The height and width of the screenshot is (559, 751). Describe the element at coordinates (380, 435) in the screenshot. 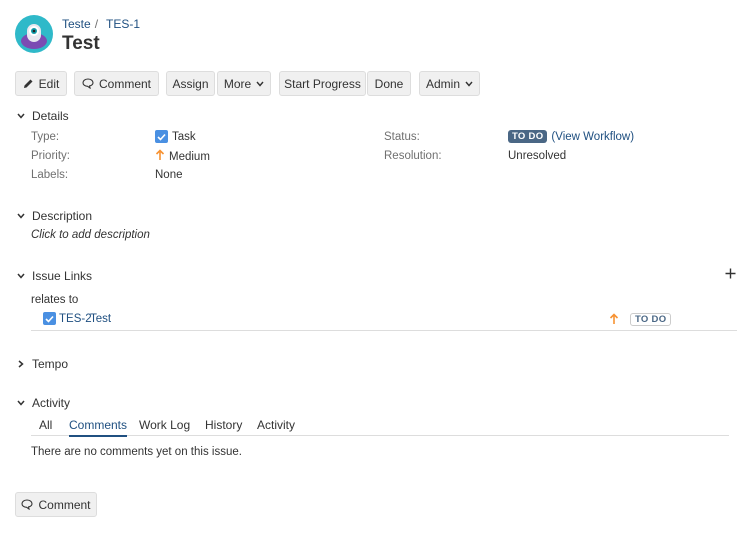

I see `tabs-divider` at that location.